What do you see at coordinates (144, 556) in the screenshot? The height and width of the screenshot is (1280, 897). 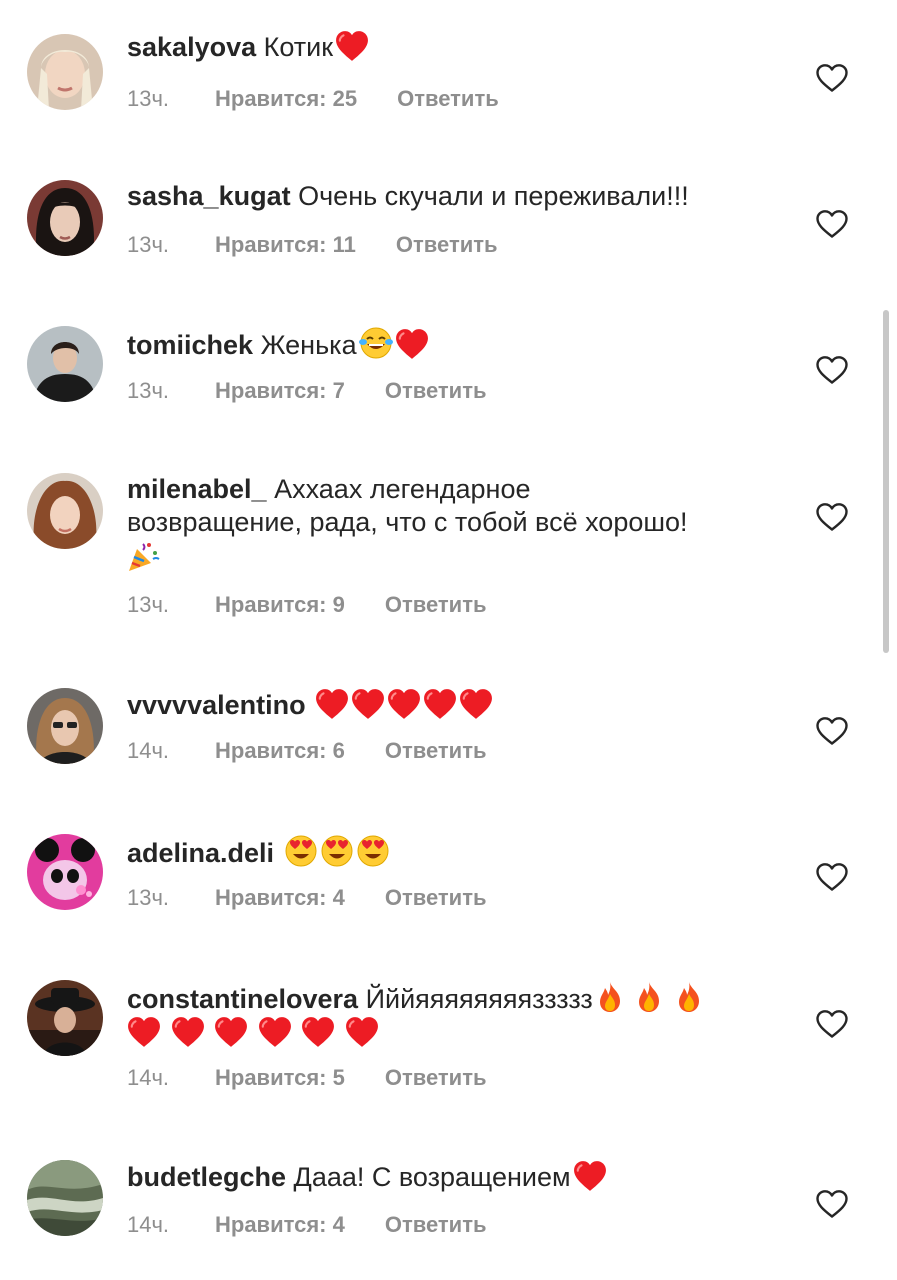 I see `party-popper-emoji-icon` at bounding box center [144, 556].